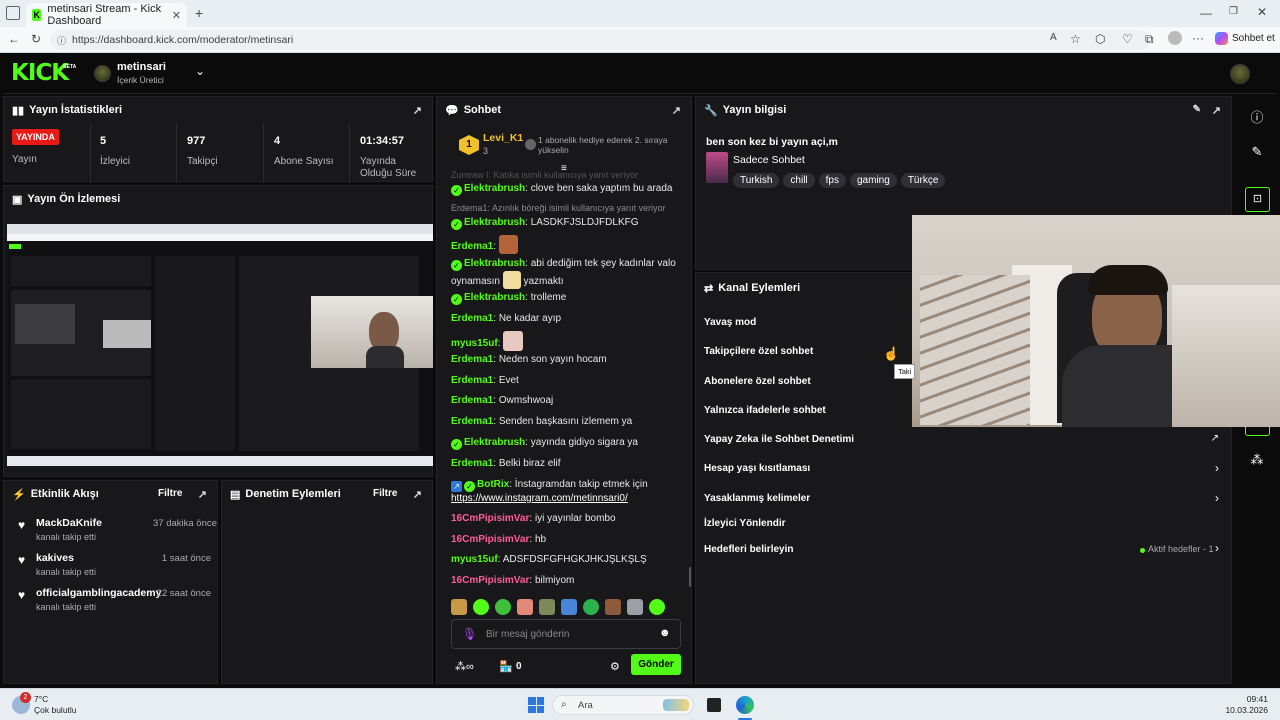 This screenshot has width=1280, height=720. What do you see at coordinates (14, 39) in the screenshot?
I see `back-icon: ←` at bounding box center [14, 39].